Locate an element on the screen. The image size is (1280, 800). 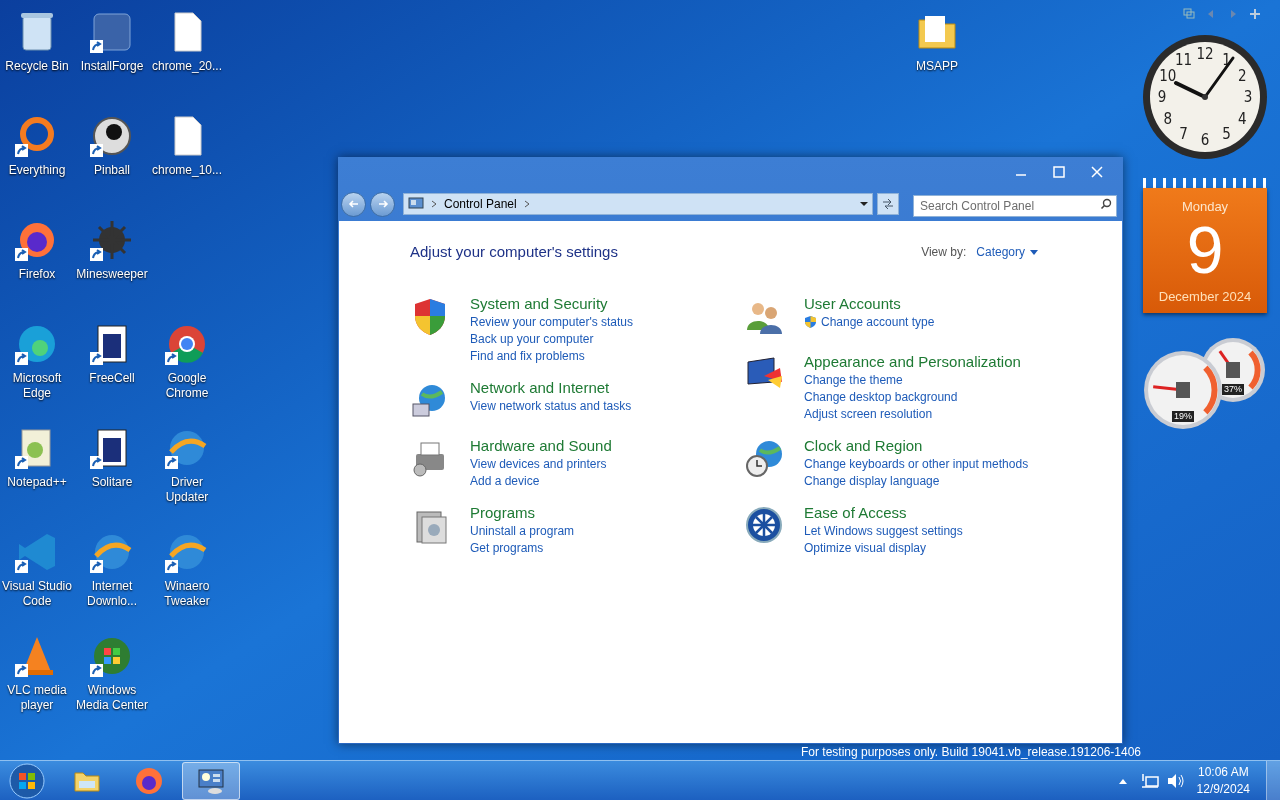
task-link: Get programs is located at coordinates (507, 547).